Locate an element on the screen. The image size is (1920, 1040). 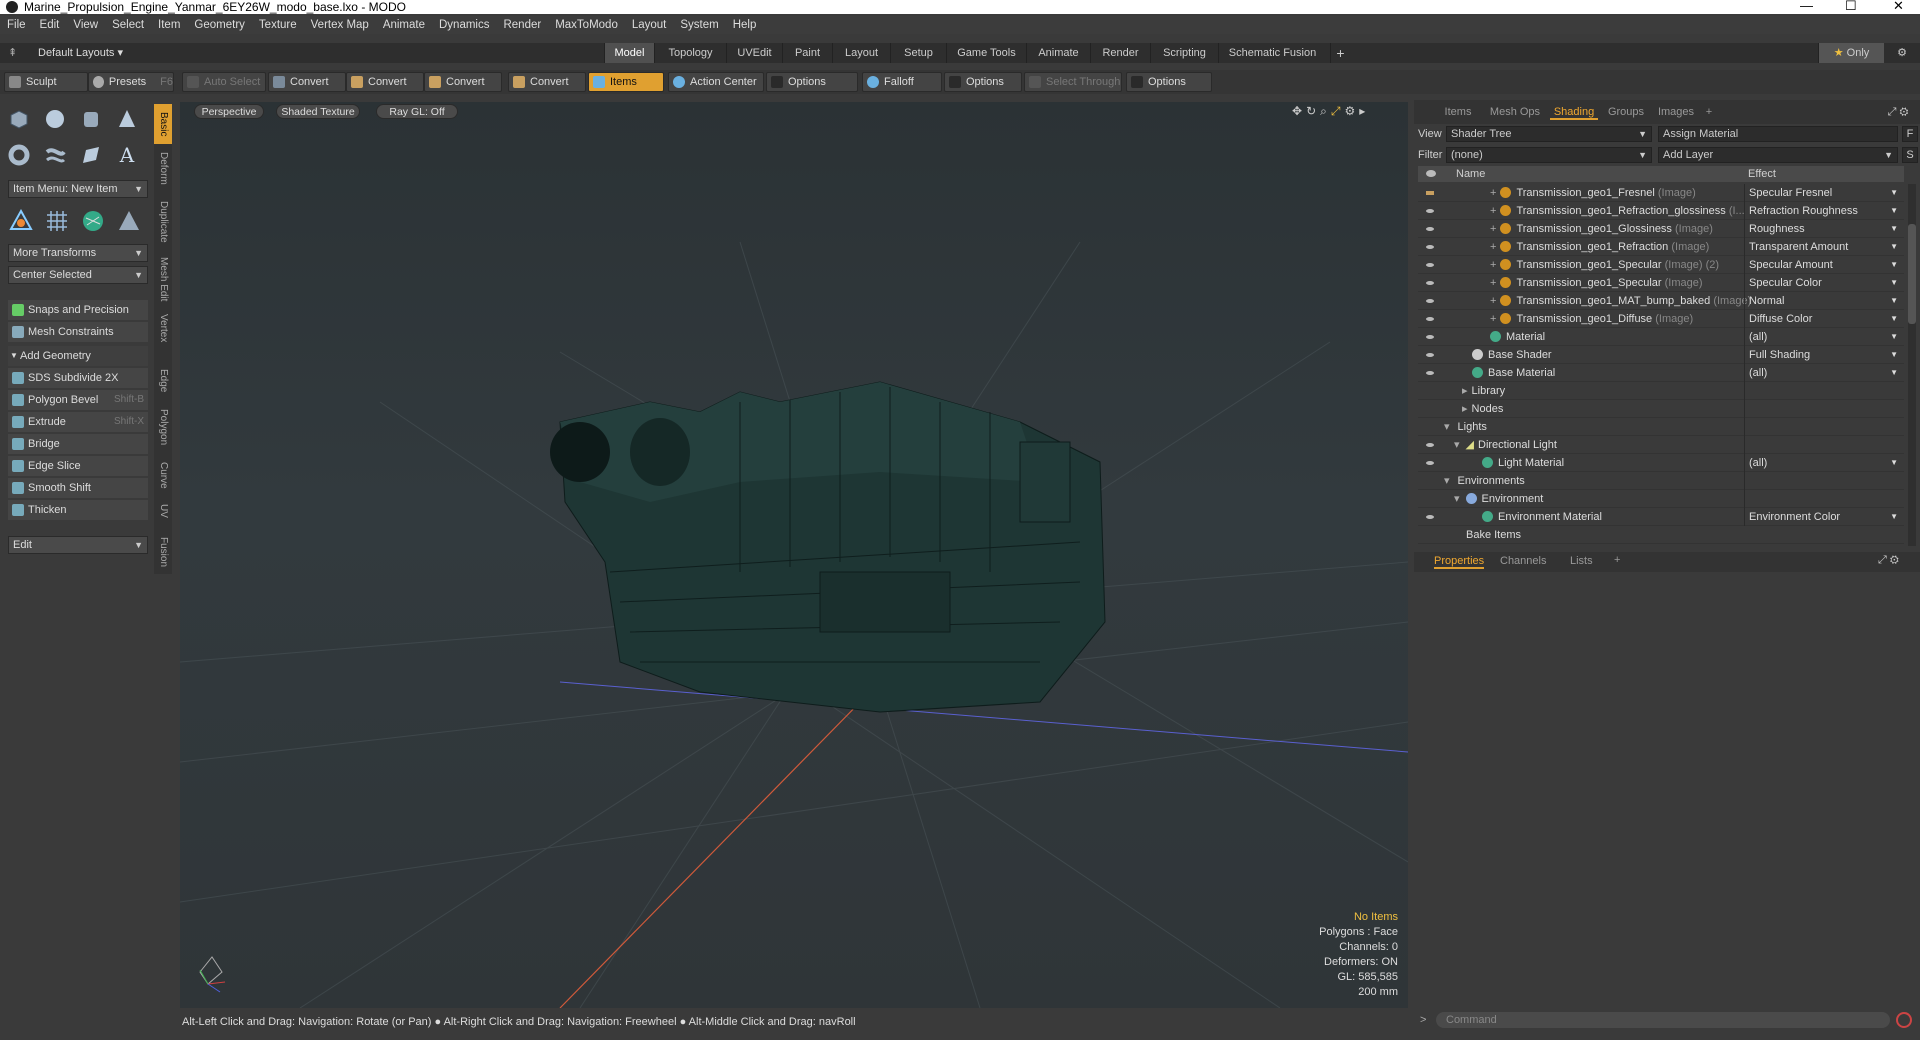
assign-material-button: Assign Material is located at coordinates (1778, 134).